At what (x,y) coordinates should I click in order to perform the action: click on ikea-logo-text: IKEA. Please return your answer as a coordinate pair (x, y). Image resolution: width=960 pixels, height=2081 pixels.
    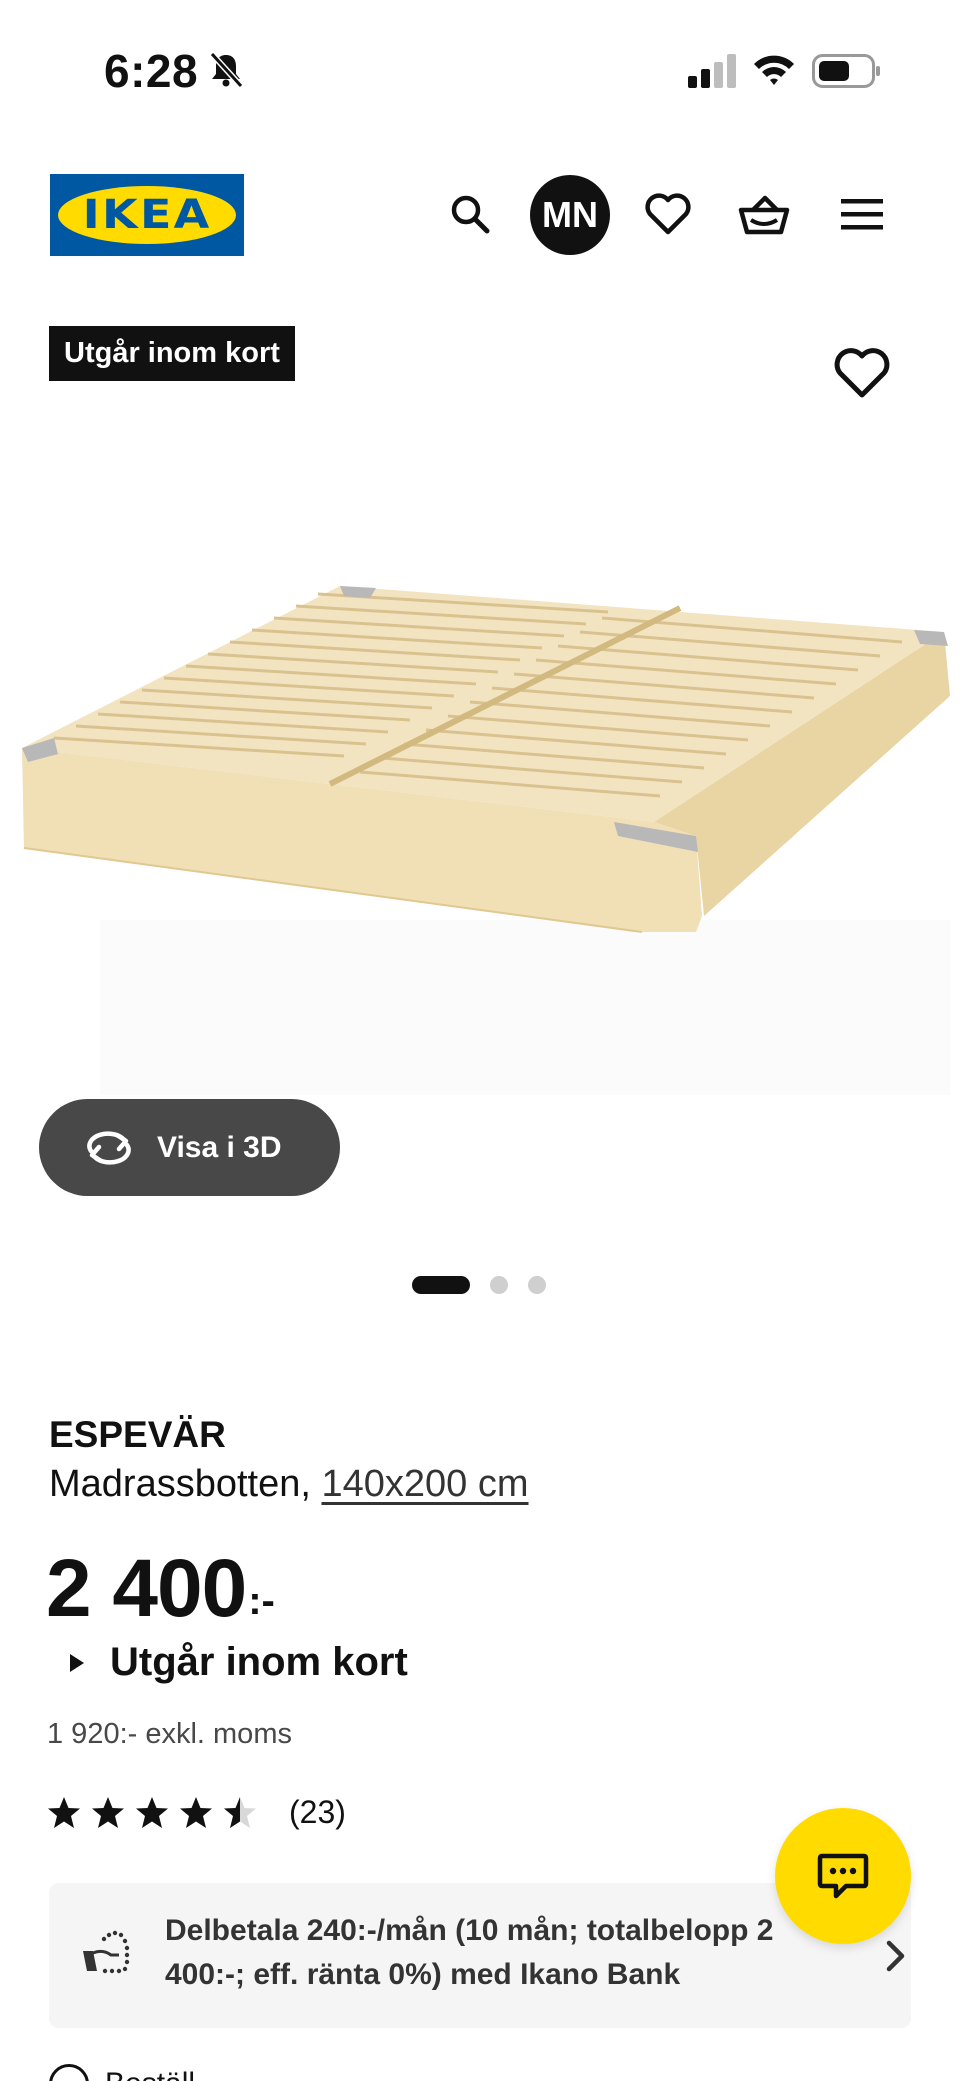
    Looking at the image, I should click on (147, 215).